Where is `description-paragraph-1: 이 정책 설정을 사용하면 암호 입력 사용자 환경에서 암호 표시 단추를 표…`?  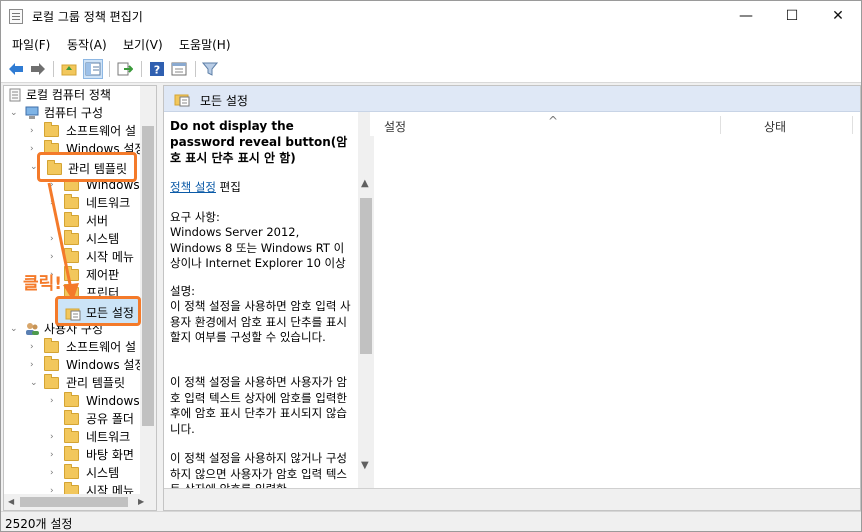
description-paragraph-1: 이 정책 설정을 사용하면 암호 입력 사용자 환경에서 암호 표시 단추를 표… is located at coordinates (260, 321).